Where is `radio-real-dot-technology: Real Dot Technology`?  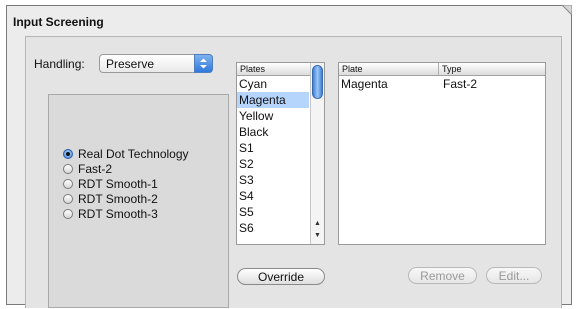 radio-real-dot-technology: Real Dot Technology is located at coordinates (126, 153).